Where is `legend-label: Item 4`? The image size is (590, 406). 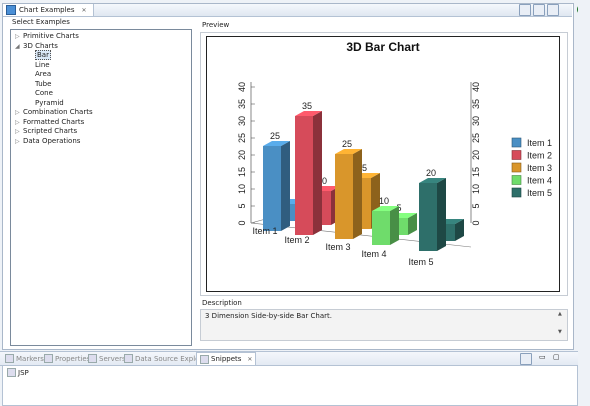
legend-label: Item 4 is located at coordinates (539, 181).